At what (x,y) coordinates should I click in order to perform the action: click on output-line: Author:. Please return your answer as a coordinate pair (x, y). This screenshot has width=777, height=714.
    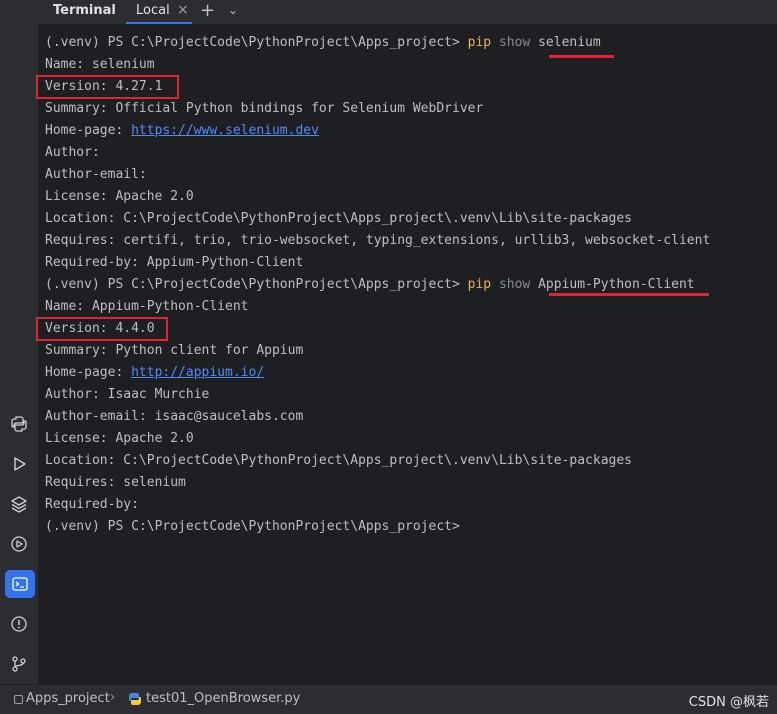
    Looking at the image, I should click on (72, 152).